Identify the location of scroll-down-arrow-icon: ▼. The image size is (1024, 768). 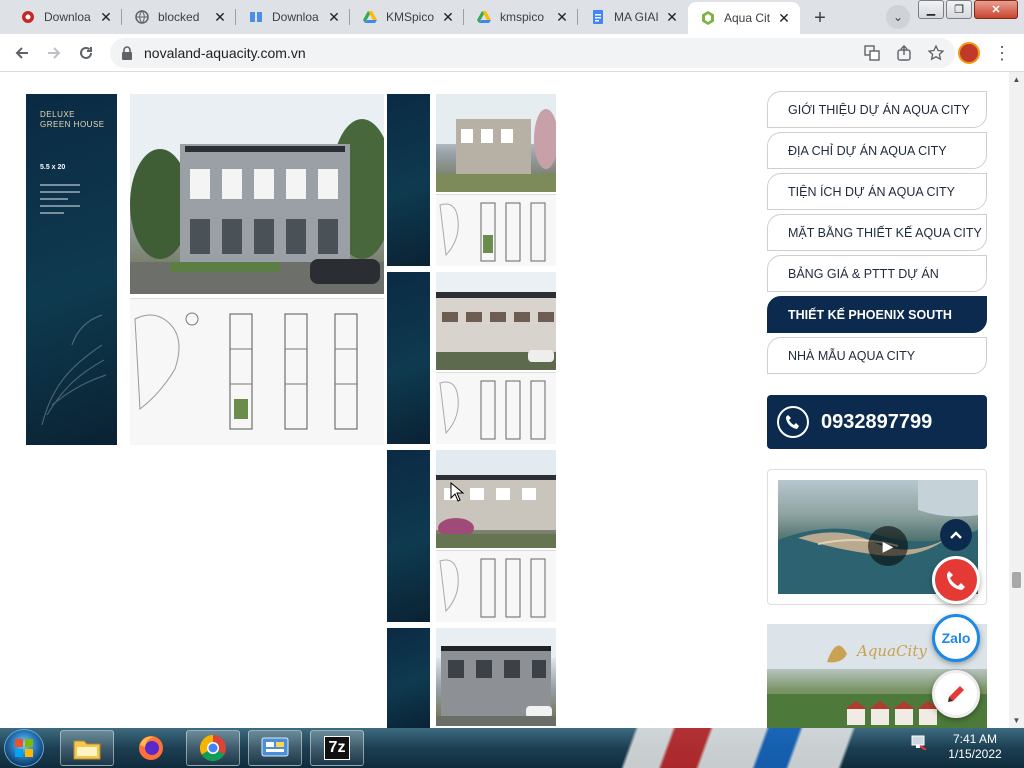
(1016, 720).